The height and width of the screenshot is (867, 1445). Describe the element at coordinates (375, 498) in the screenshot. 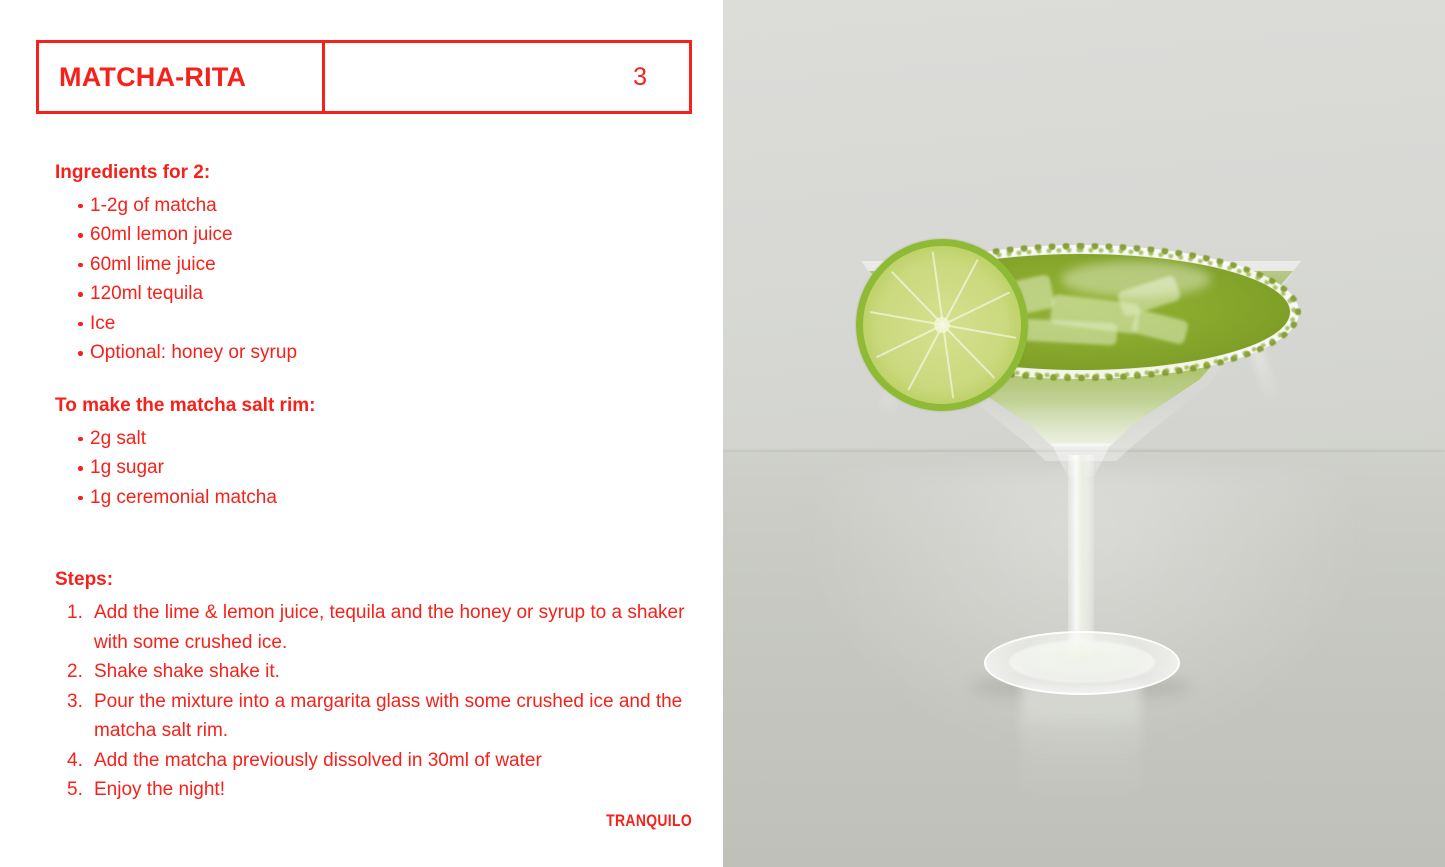

I see `list-item: 1g ceremonial matcha` at that location.